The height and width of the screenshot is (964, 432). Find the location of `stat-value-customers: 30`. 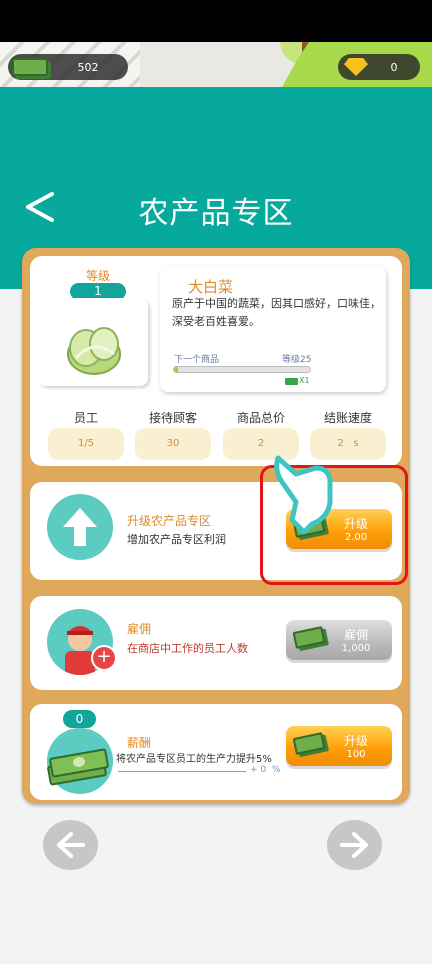

stat-value-customers: 30 is located at coordinates (173, 444).